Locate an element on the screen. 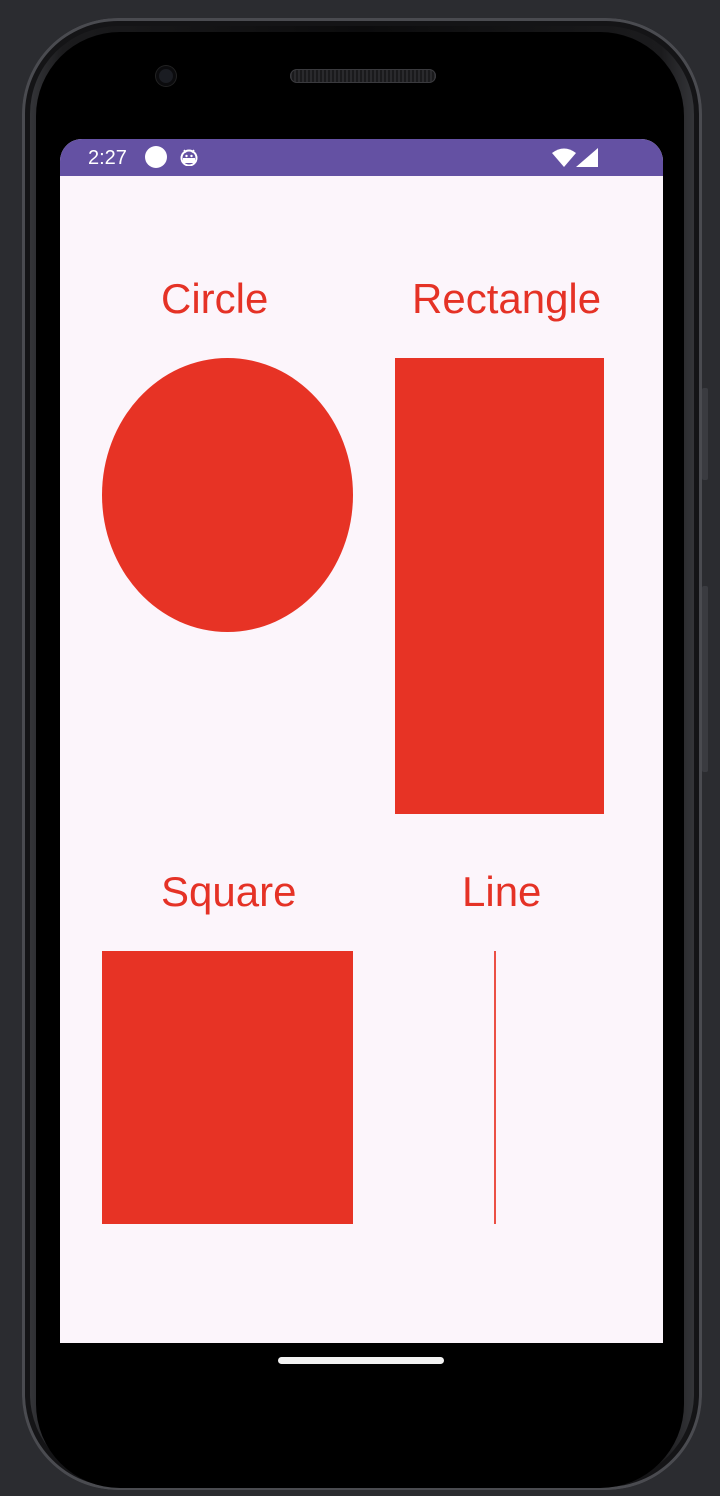 This screenshot has width=720, height=1496. line-shape is located at coordinates (495, 1087).